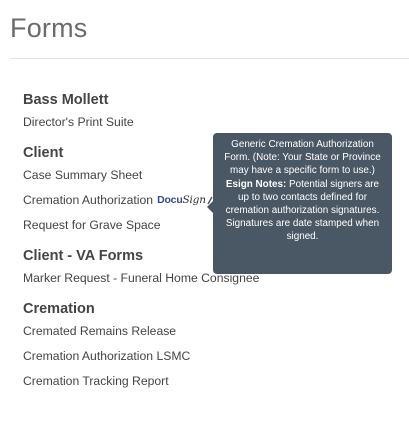  What do you see at coordinates (96, 381) in the screenshot?
I see `form-link-label: Cremation Tracking Report` at bounding box center [96, 381].